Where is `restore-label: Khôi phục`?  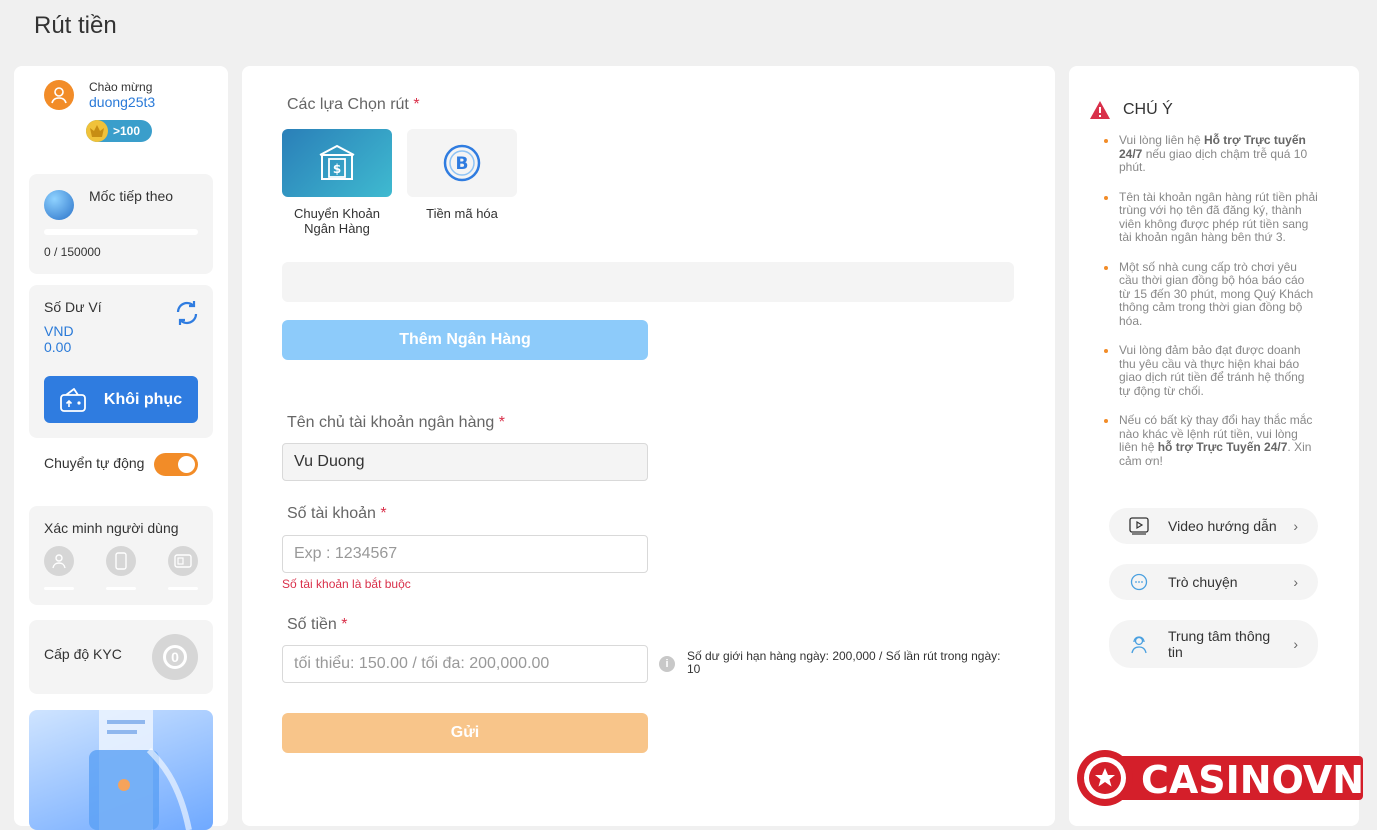 restore-label: Khôi phục is located at coordinates (143, 399).